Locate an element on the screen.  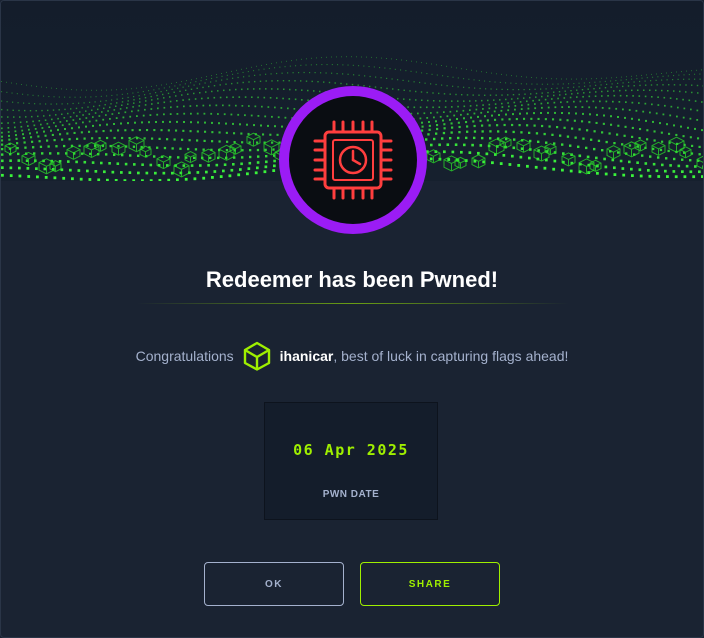
share-button: SHARE is located at coordinates (430, 584).